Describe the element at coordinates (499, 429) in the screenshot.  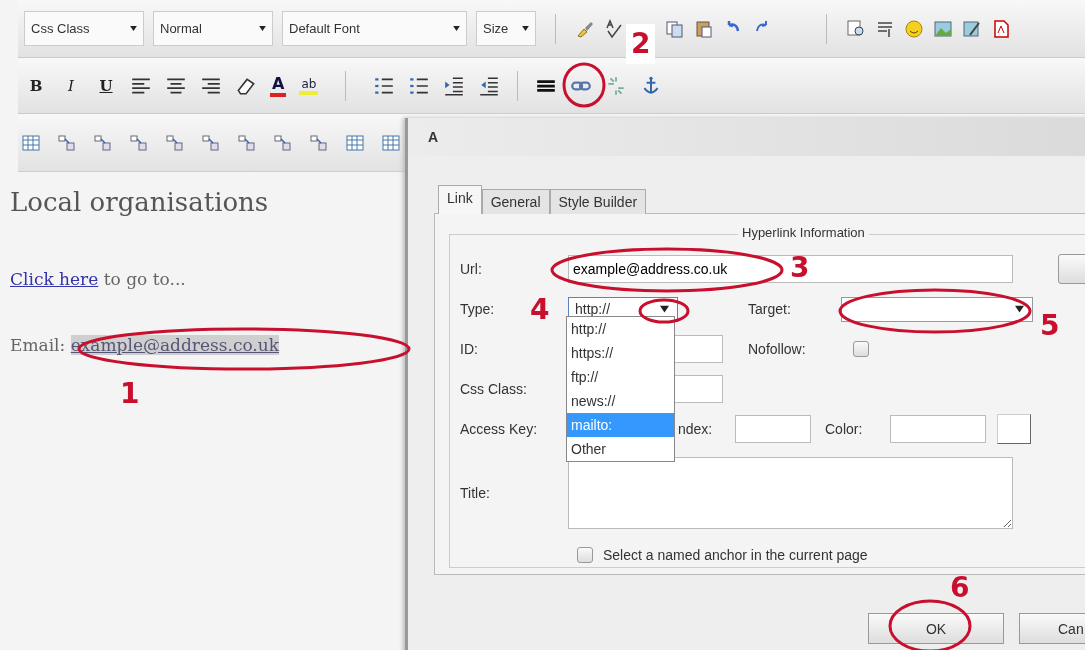
I see `field-label: Access Key:` at that location.